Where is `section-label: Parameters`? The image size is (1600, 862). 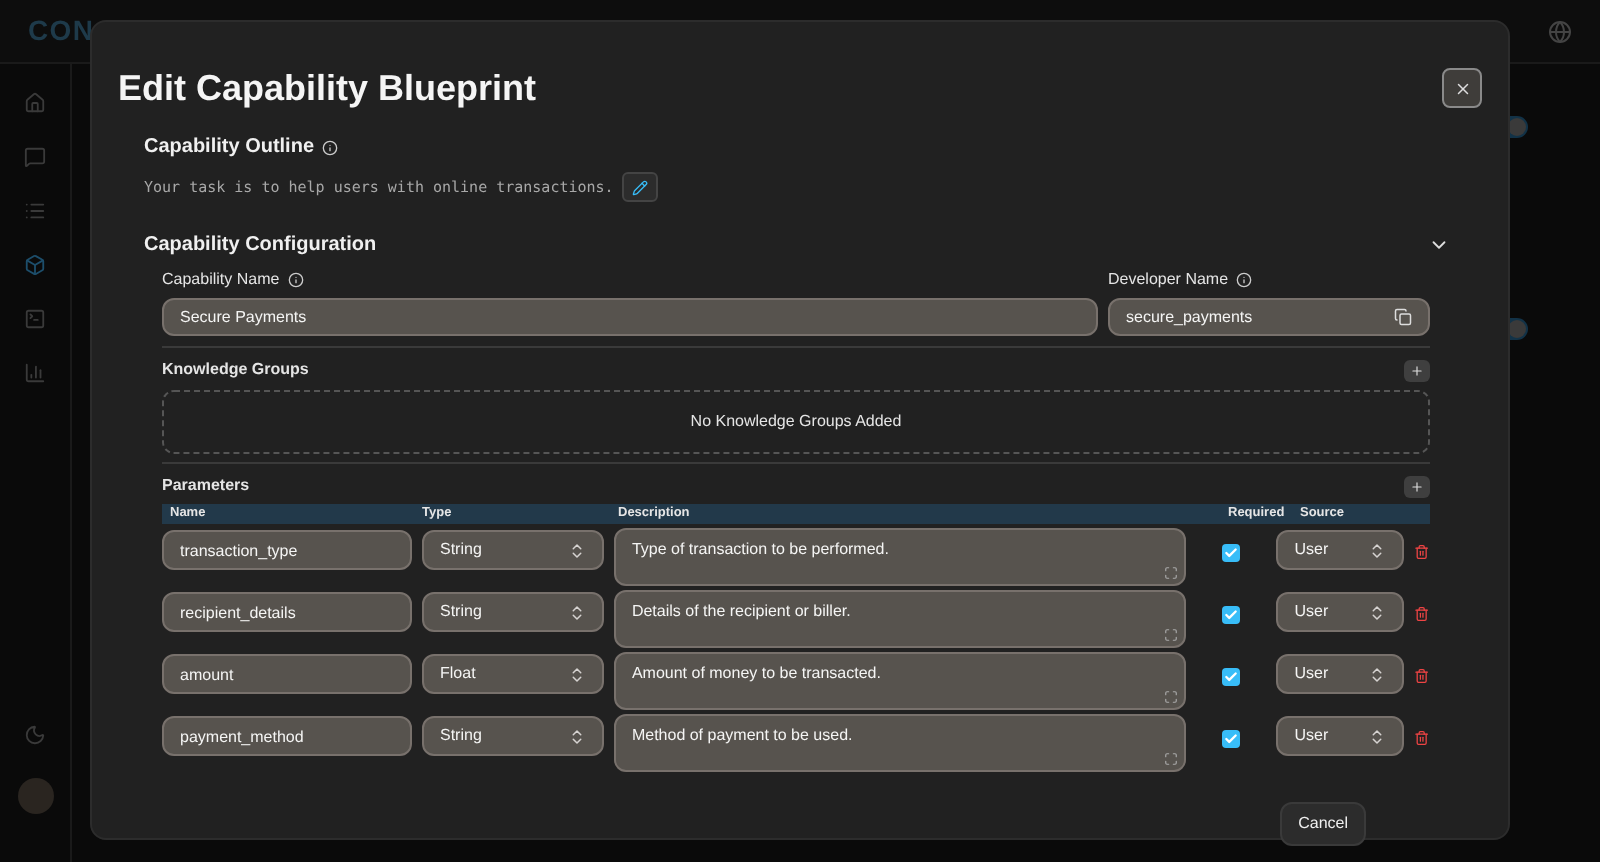 section-label: Parameters is located at coordinates (206, 486).